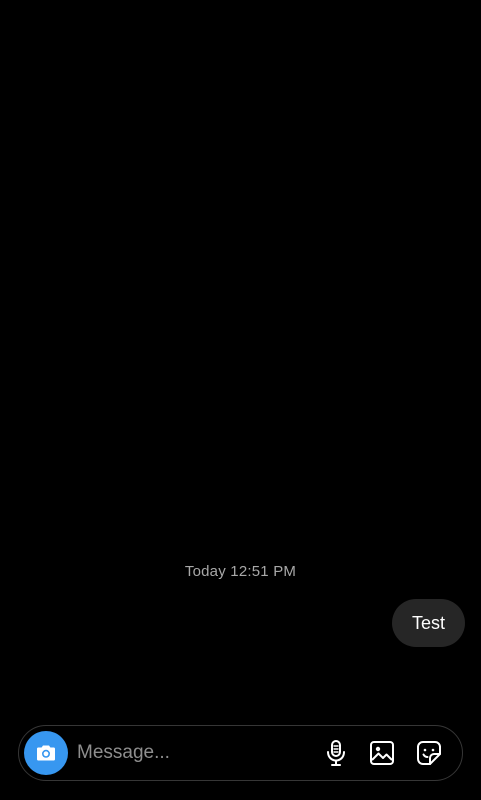 The height and width of the screenshot is (800, 481). I want to click on camera-icon, so click(46, 753).